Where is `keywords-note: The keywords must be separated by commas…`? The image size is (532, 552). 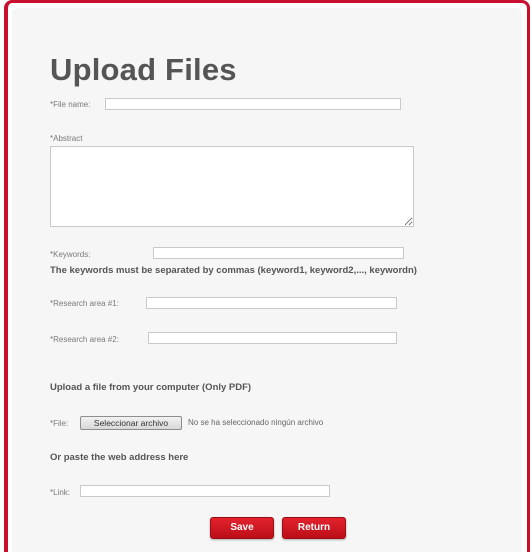 keywords-note: The keywords must be separated by commas… is located at coordinates (233, 270).